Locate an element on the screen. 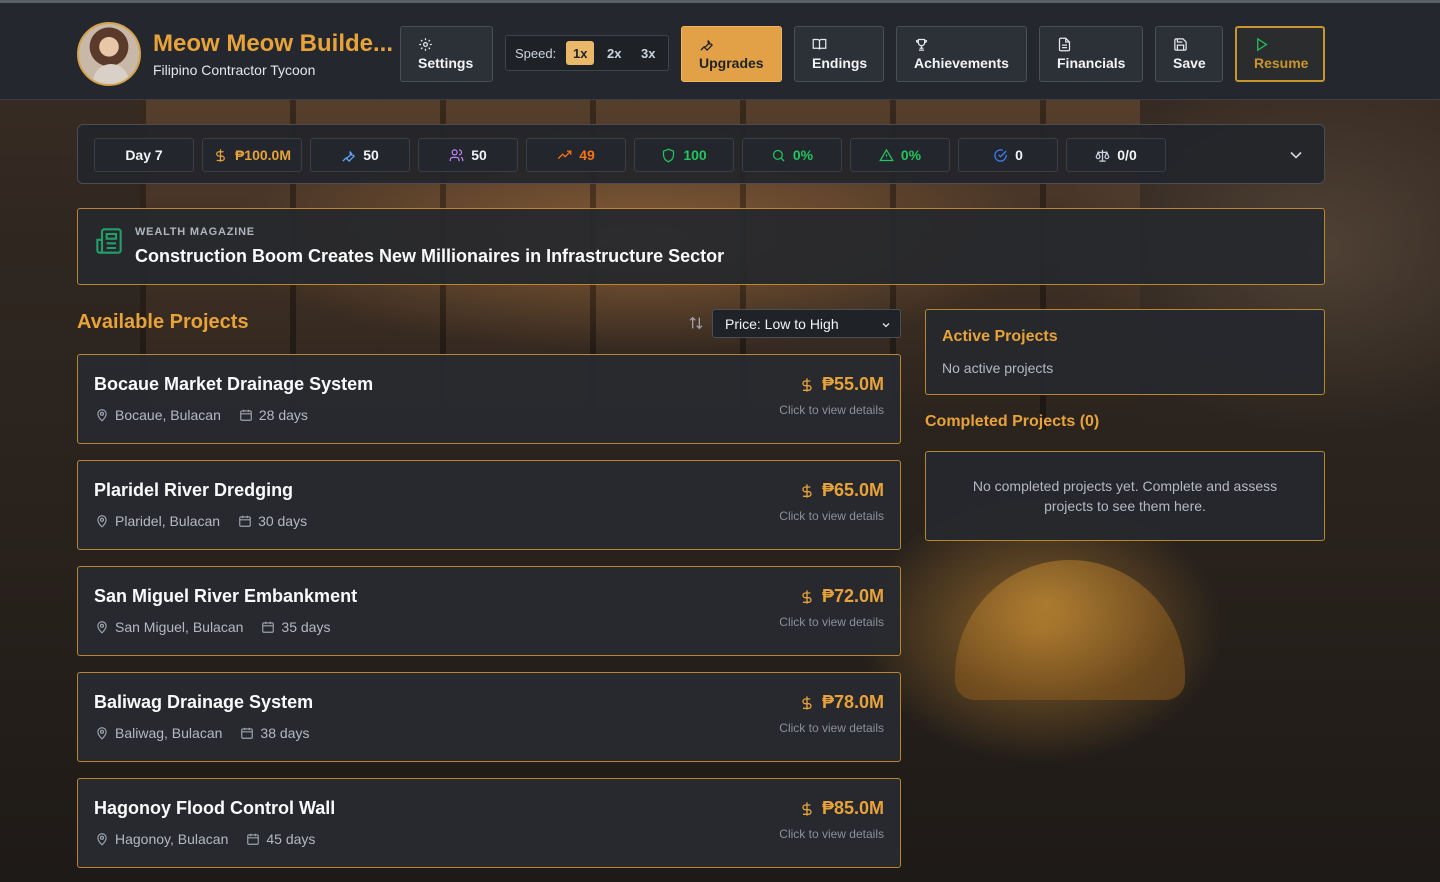 This screenshot has width=1440, height=882. settings-label: Settings is located at coordinates (446, 63).